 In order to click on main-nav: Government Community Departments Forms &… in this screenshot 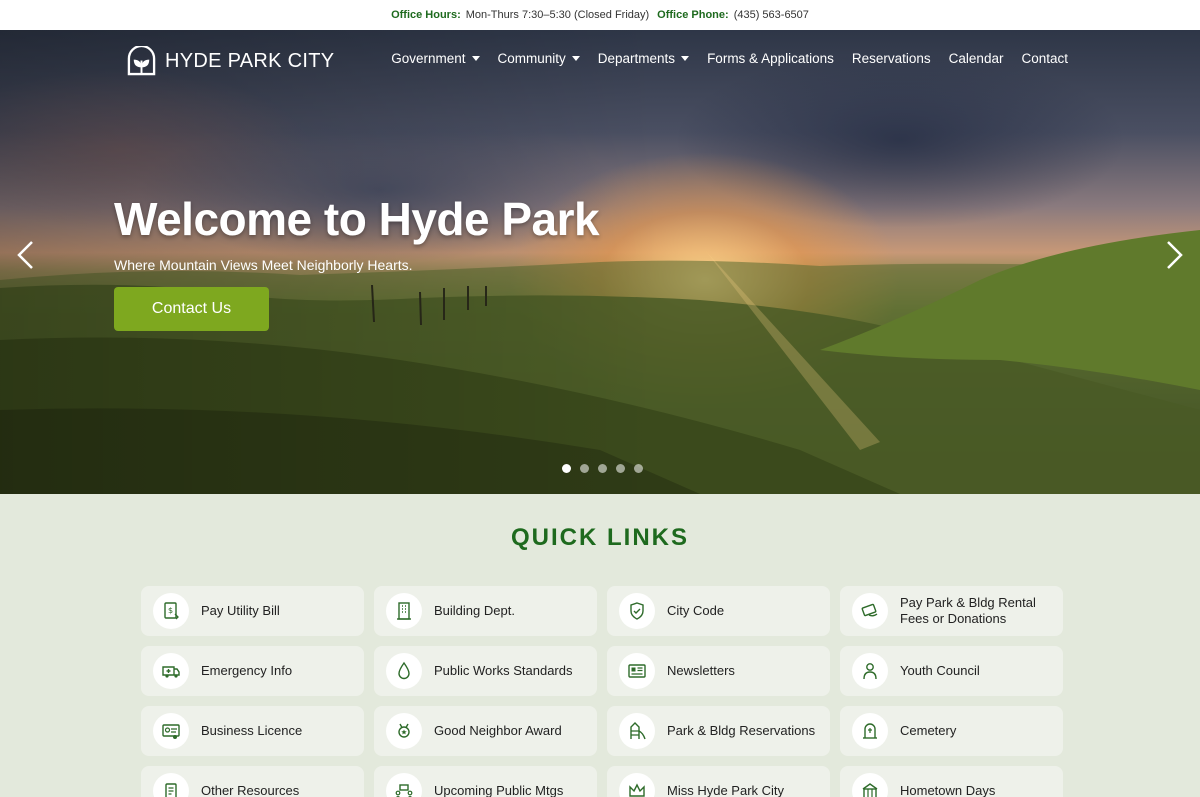, I will do `click(729, 58)`.